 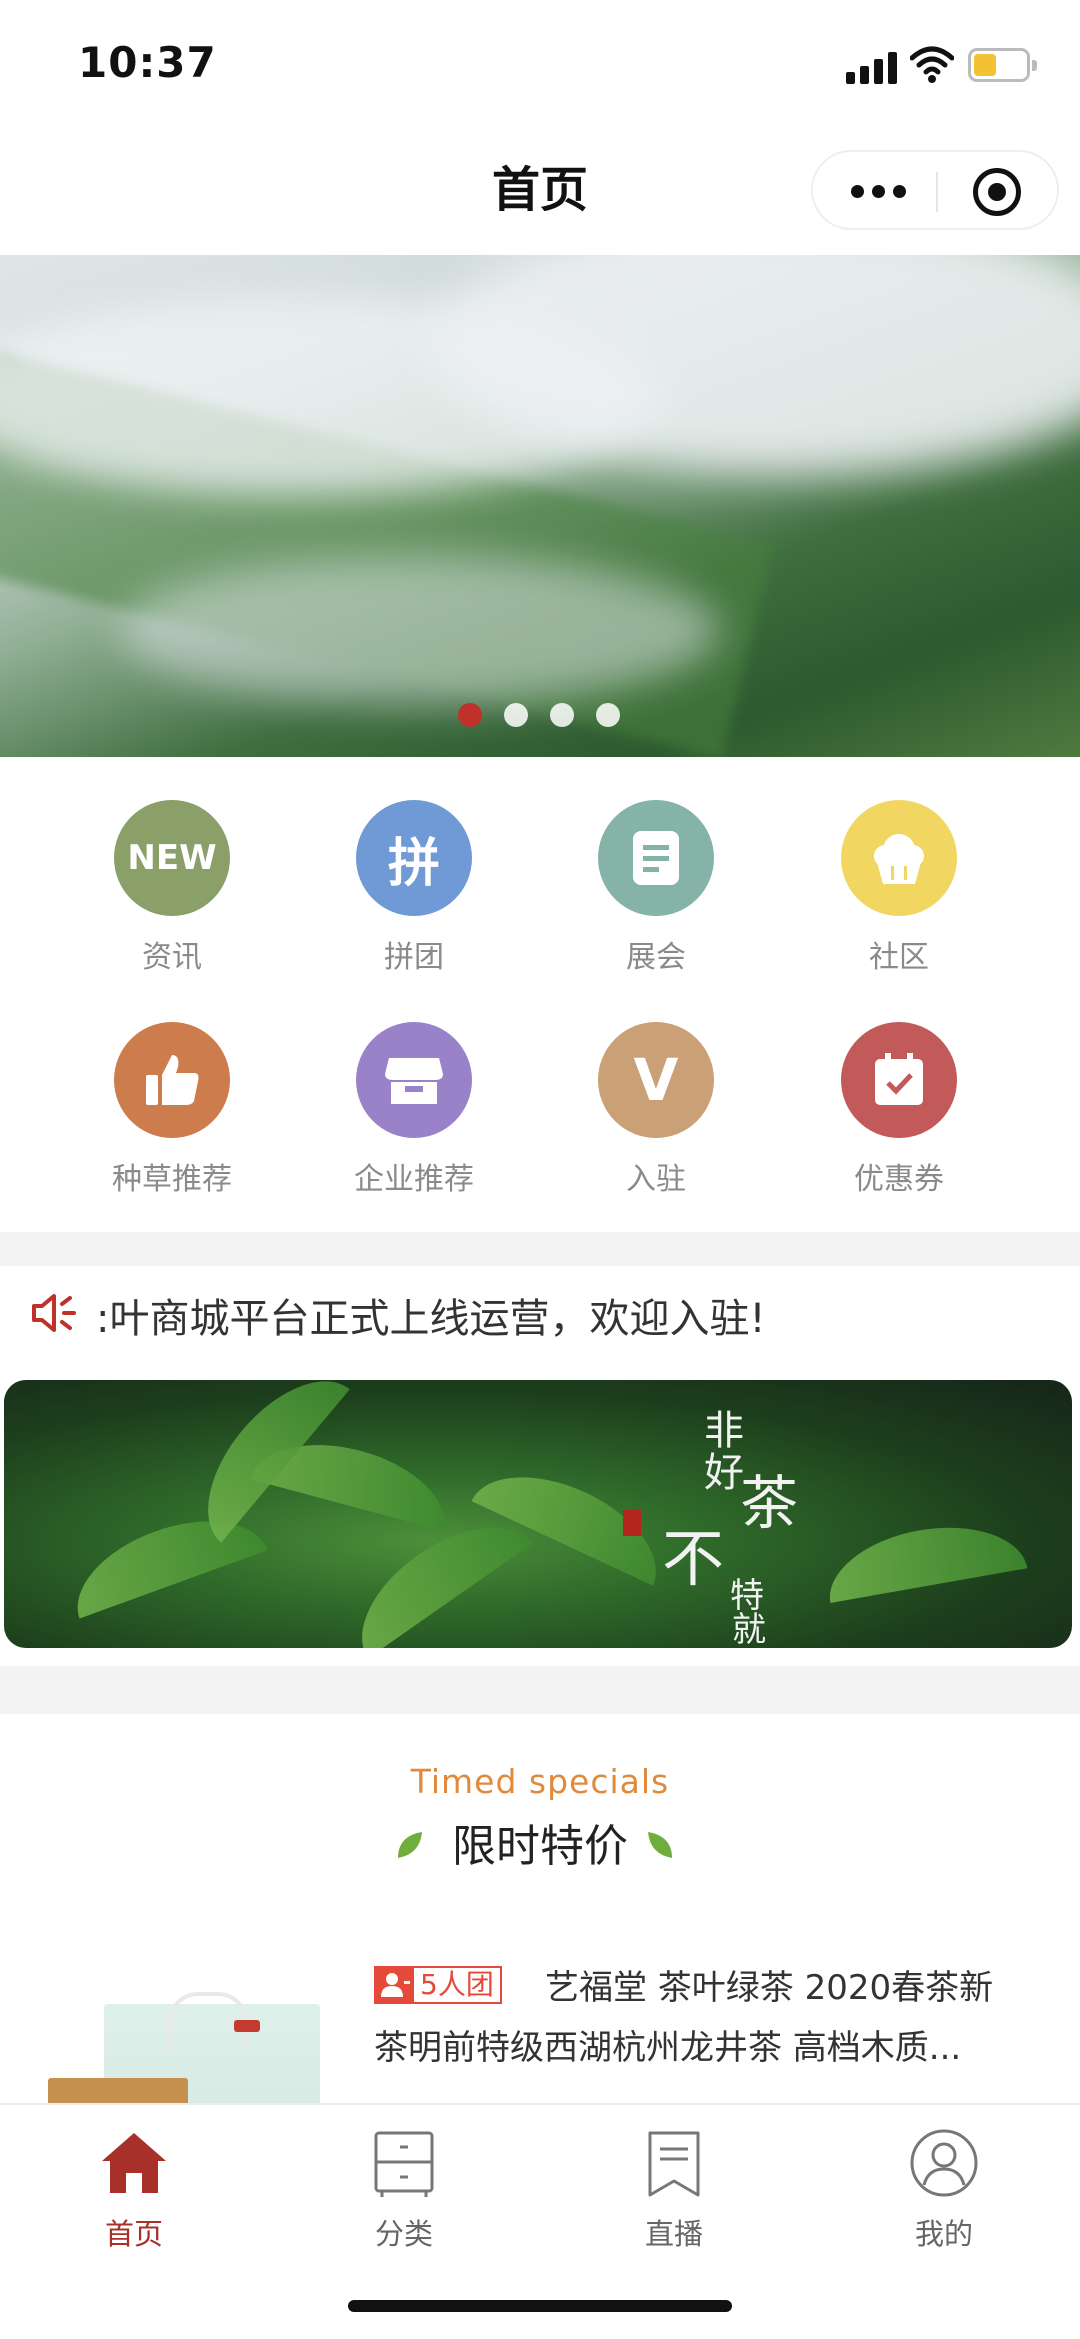 I want to click on red-seal, so click(x=632, y=1523).